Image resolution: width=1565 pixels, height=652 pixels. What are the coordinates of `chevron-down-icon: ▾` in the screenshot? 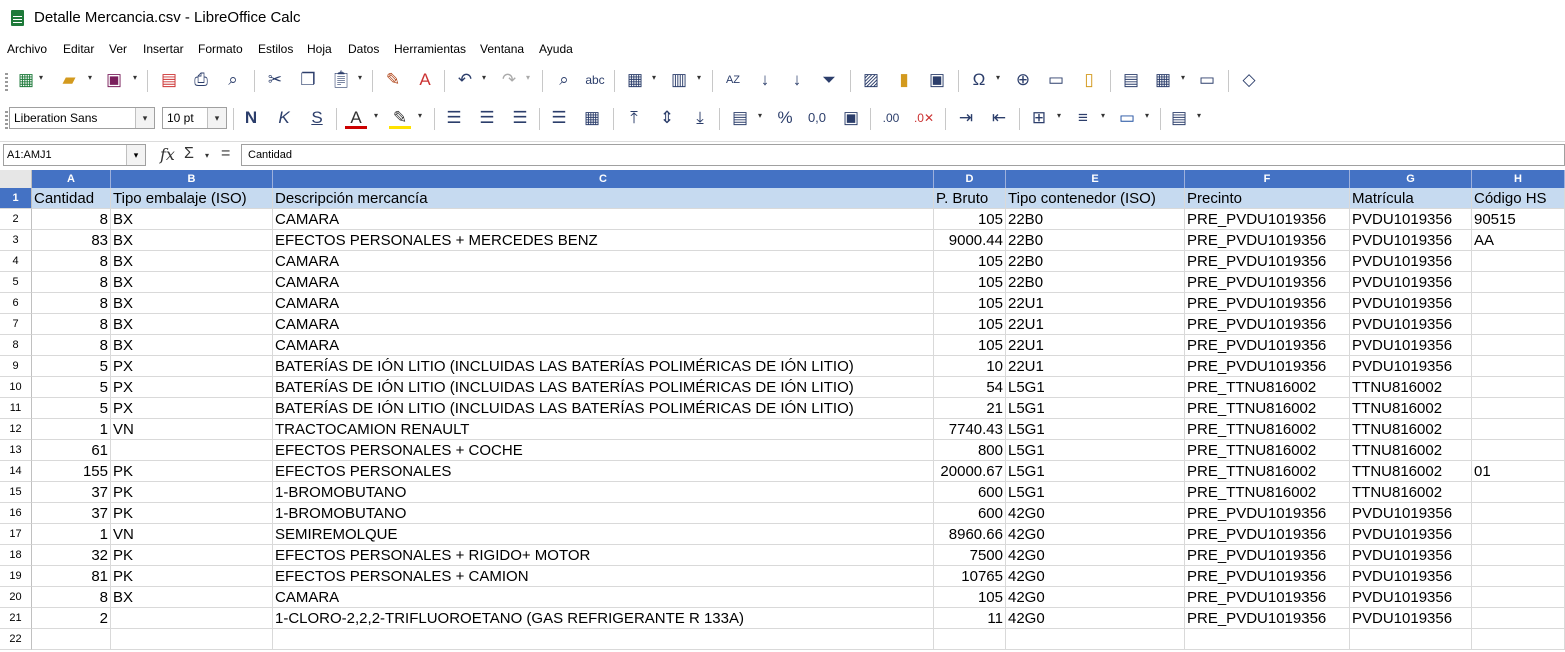 It's located at (144, 118).